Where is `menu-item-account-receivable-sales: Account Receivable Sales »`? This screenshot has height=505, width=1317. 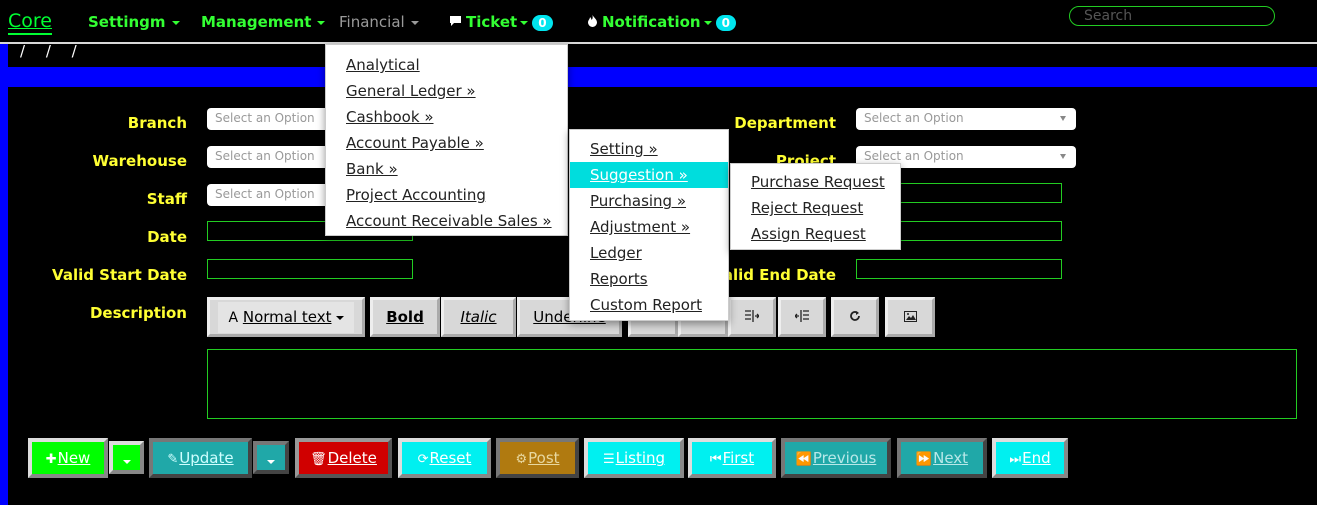 menu-item-account-receivable-sales: Account Receivable Sales » is located at coordinates (446, 221).